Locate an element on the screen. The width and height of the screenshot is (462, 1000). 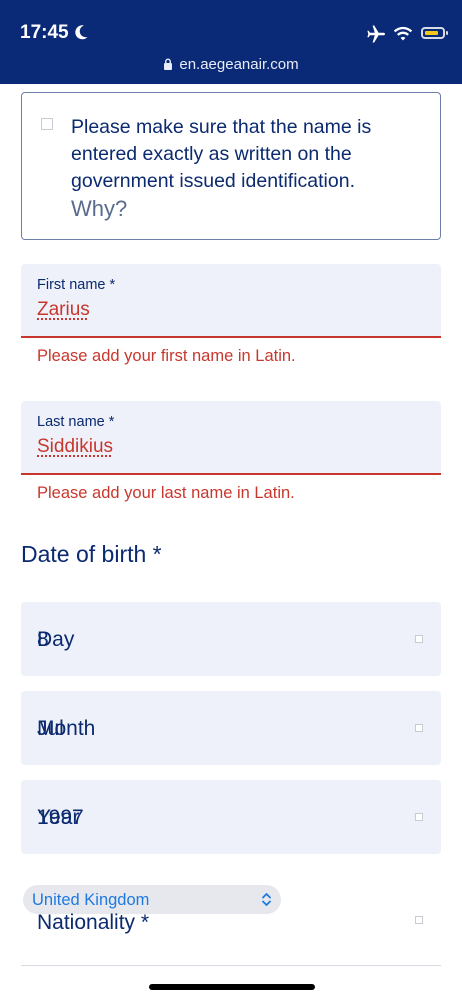
first-name-error: Please add your first name in Latin. is located at coordinates (166, 356).